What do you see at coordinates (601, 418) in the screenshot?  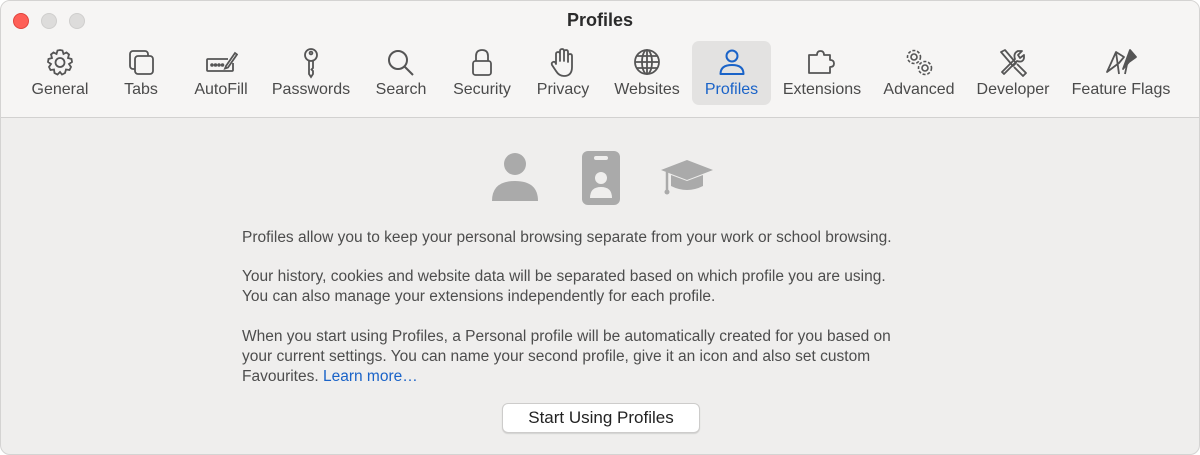 I see `start-using-profiles-button: Start Using Profiles` at bounding box center [601, 418].